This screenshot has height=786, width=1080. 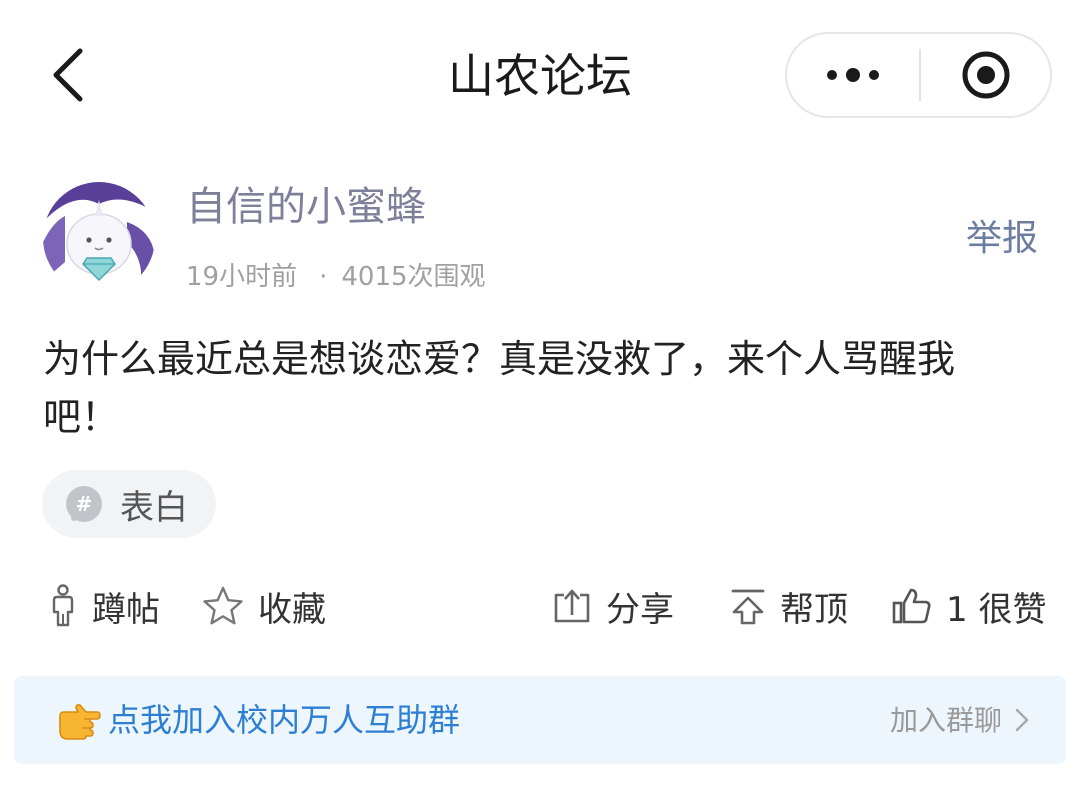 What do you see at coordinates (154, 507) in the screenshot?
I see `tag-label: 表白` at bounding box center [154, 507].